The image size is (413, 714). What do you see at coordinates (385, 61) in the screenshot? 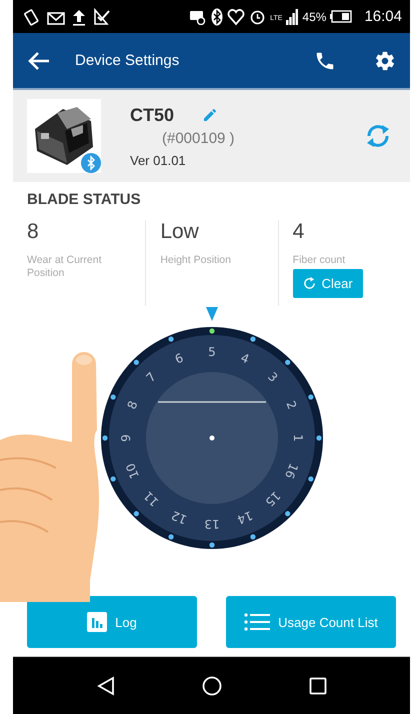
I see `settings-icon` at bounding box center [385, 61].